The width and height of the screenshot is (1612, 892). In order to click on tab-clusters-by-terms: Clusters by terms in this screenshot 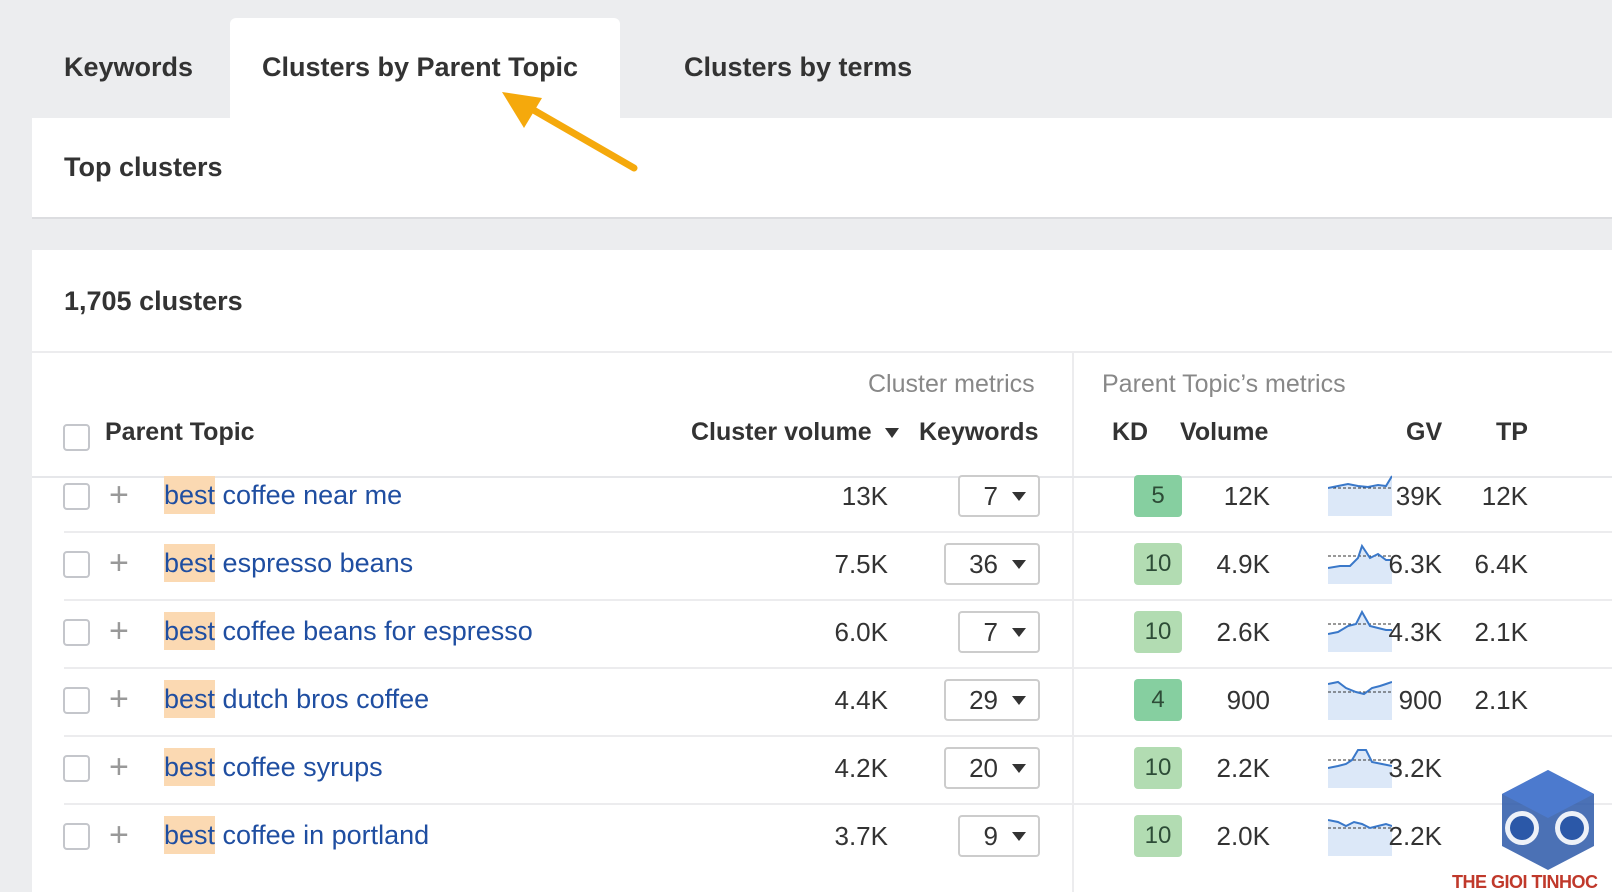, I will do `click(802, 68)`.